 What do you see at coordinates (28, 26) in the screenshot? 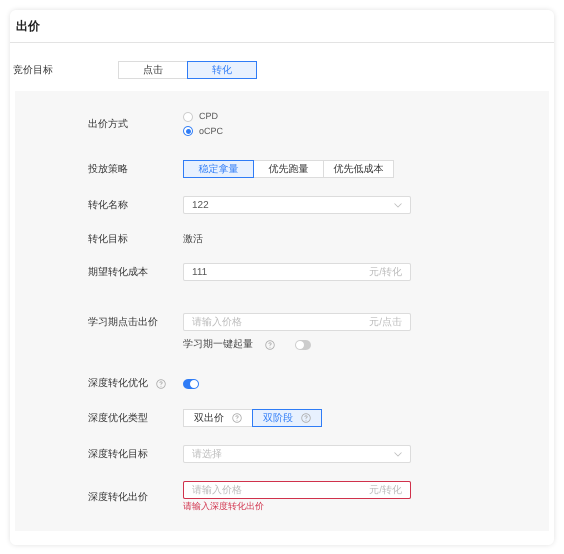
I see `card-title: 出价` at bounding box center [28, 26].